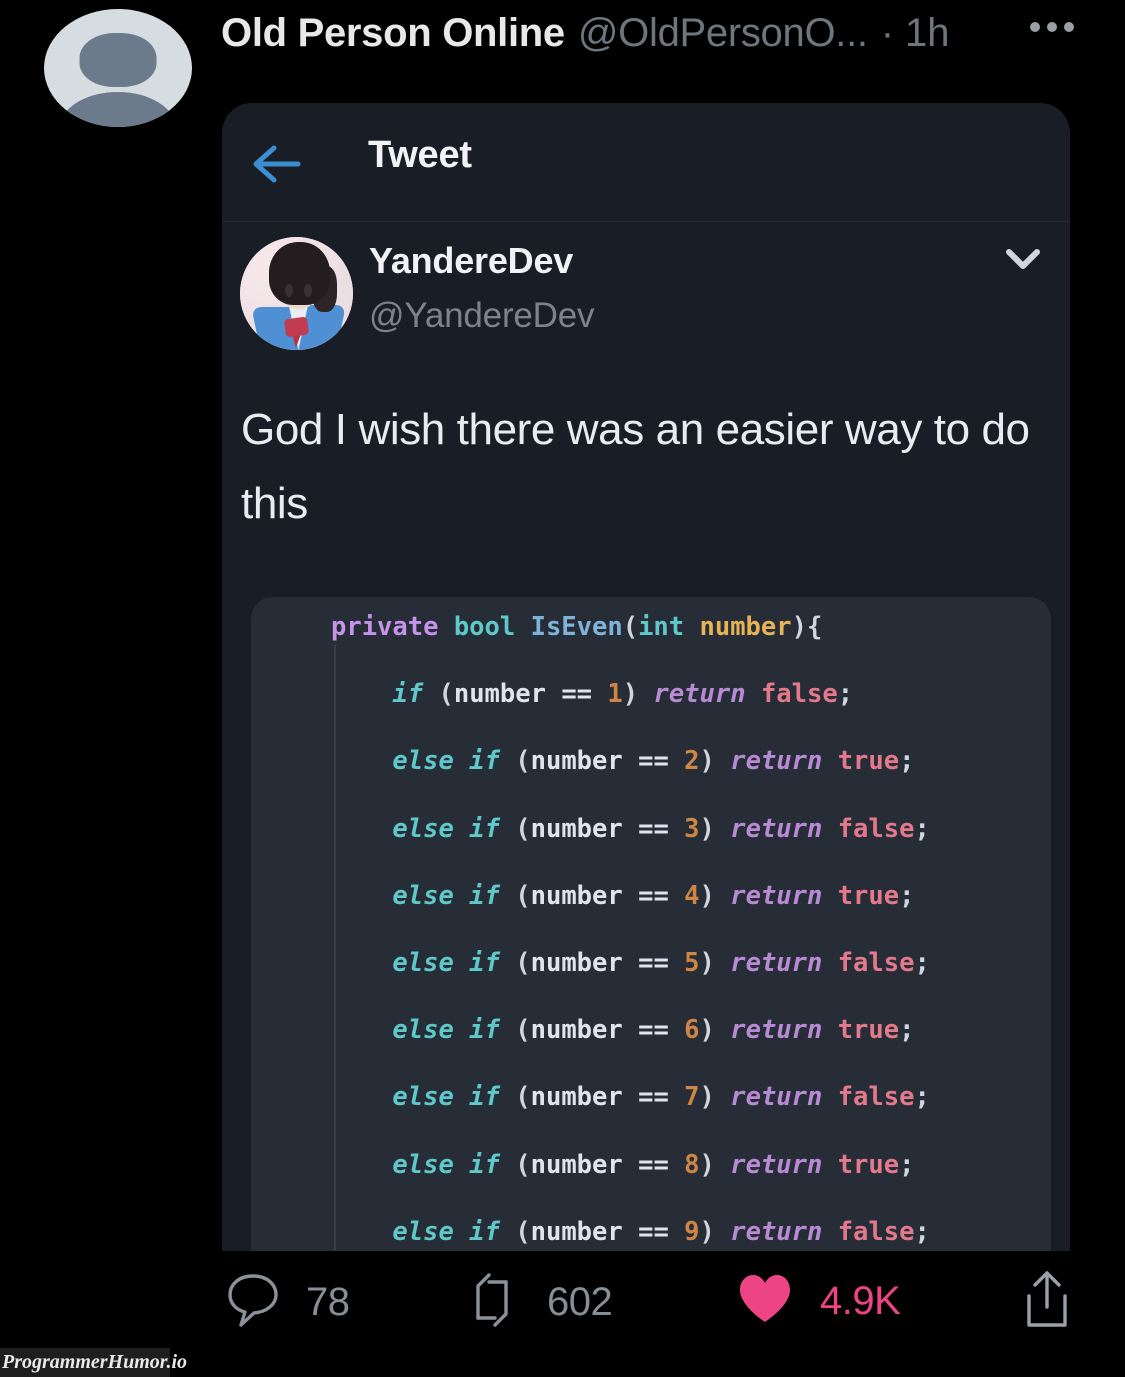 The image size is (1125, 1377). What do you see at coordinates (651, 1242) in the screenshot?
I see `code-clip-fade` at bounding box center [651, 1242].